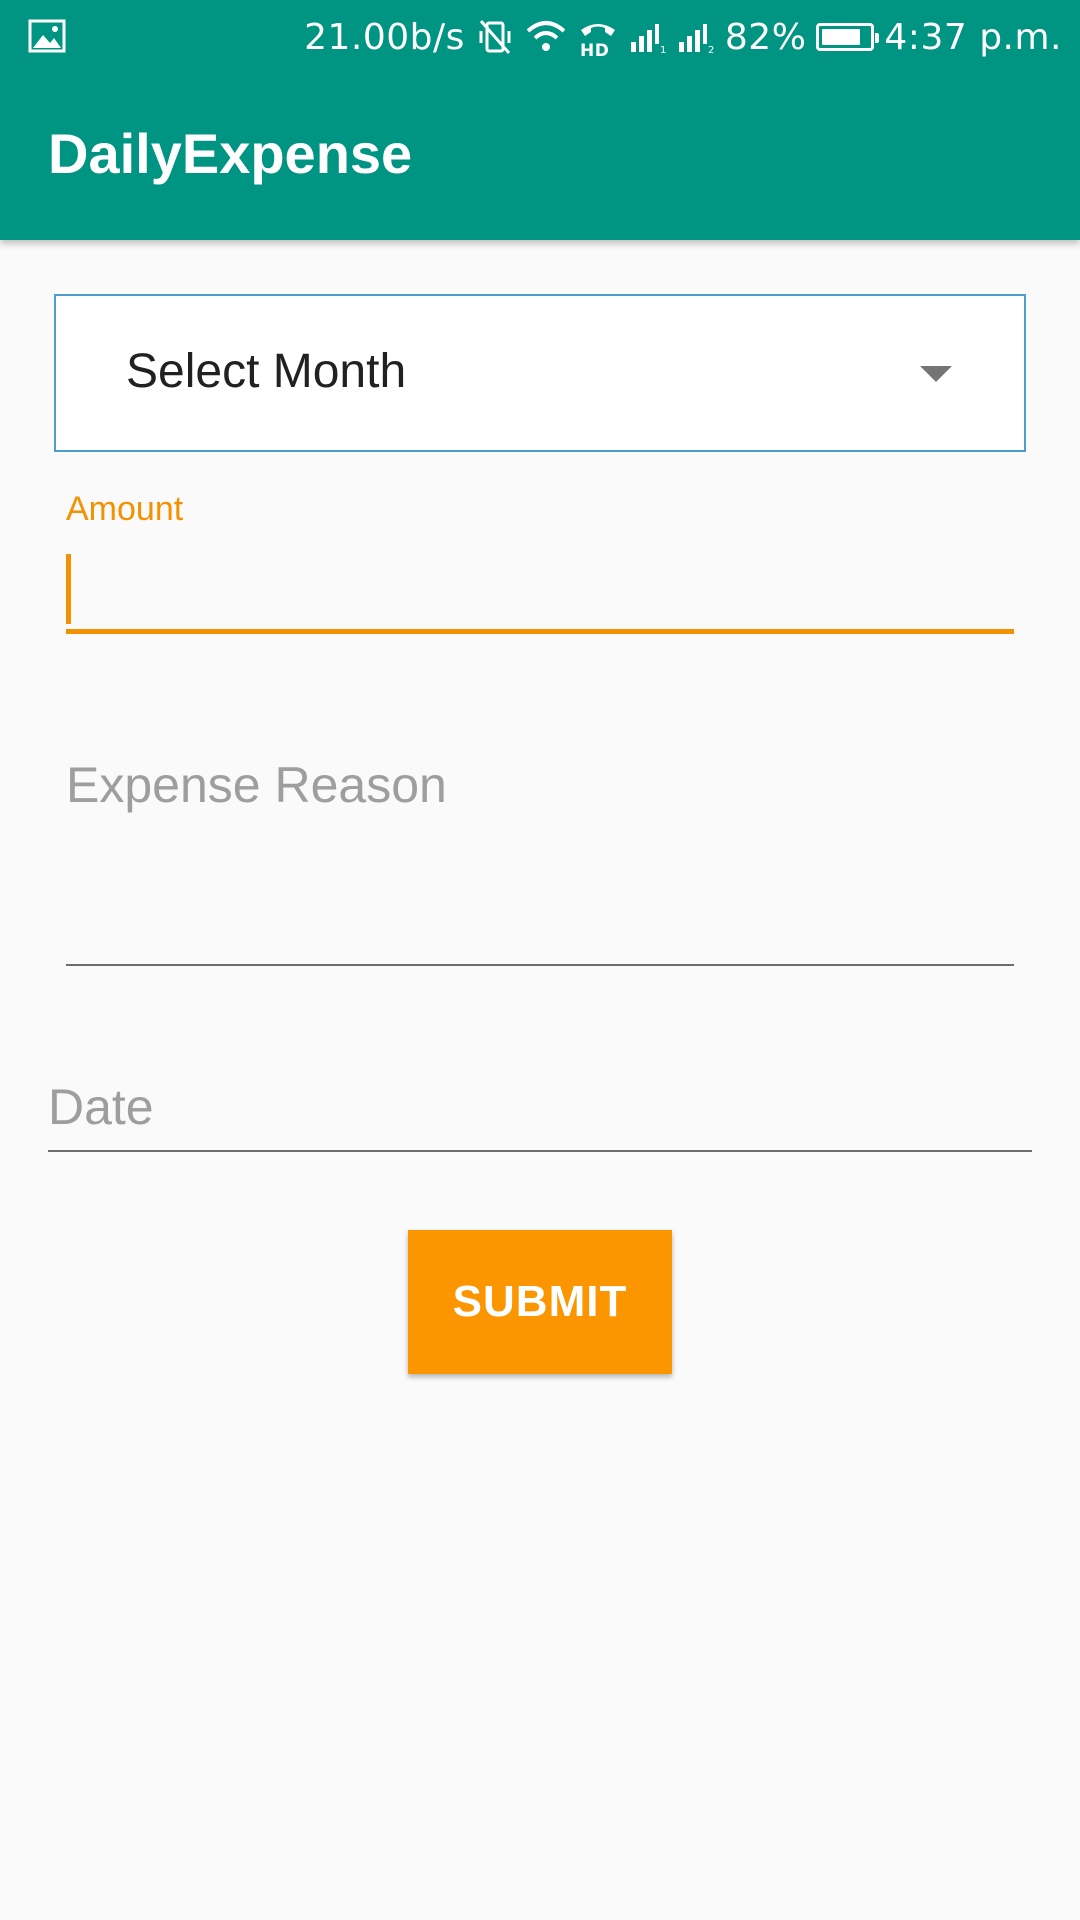  Describe the element at coordinates (711, 49) in the screenshot. I see `svg-text: 2` at that location.